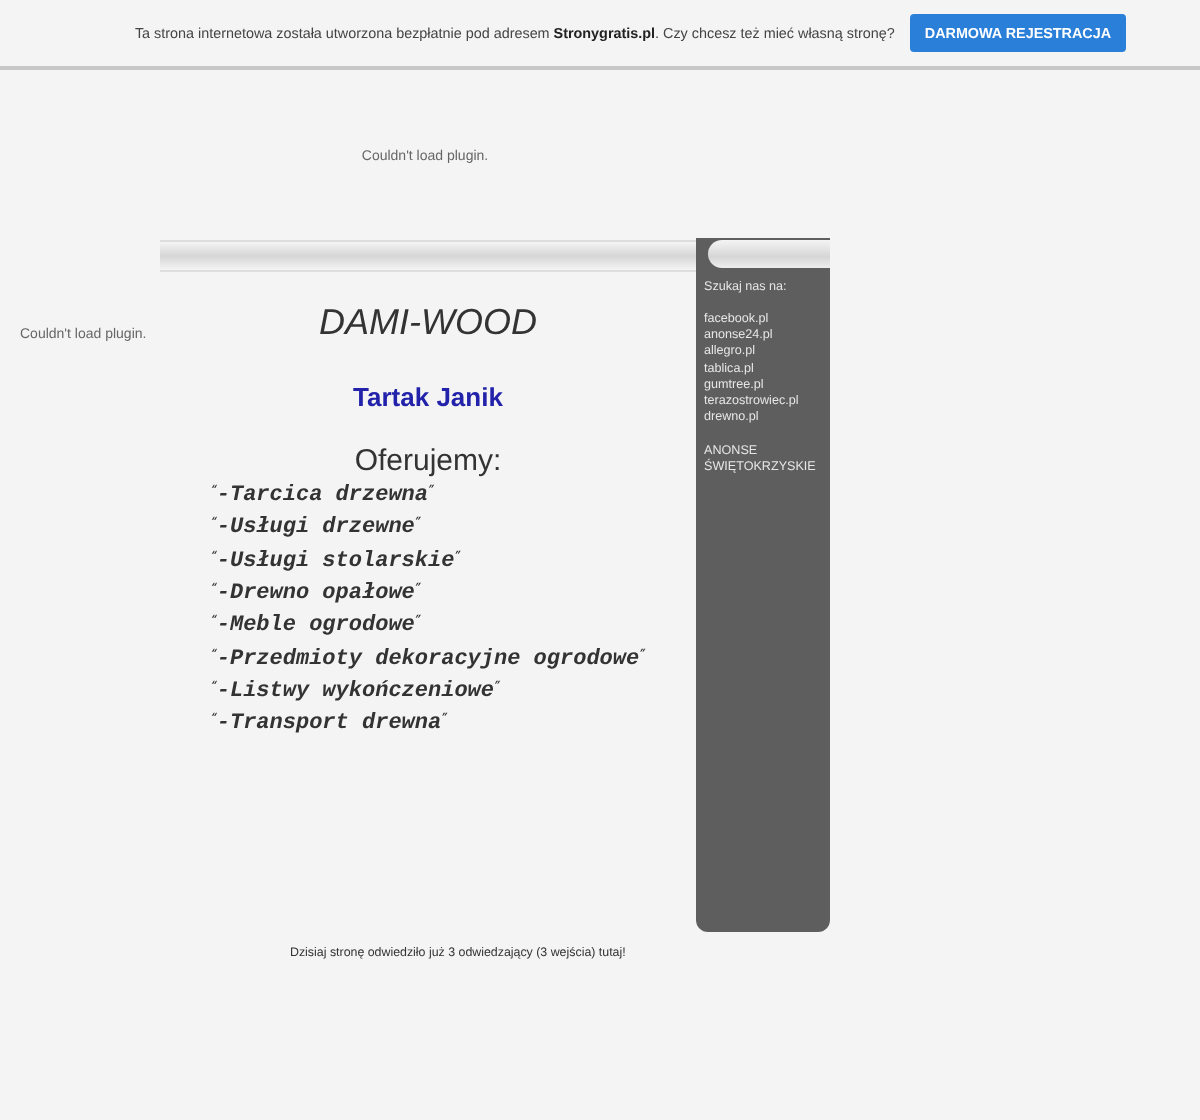  Describe the element at coordinates (769, 254) in the screenshot. I see `sidebar-header-bar` at that location.